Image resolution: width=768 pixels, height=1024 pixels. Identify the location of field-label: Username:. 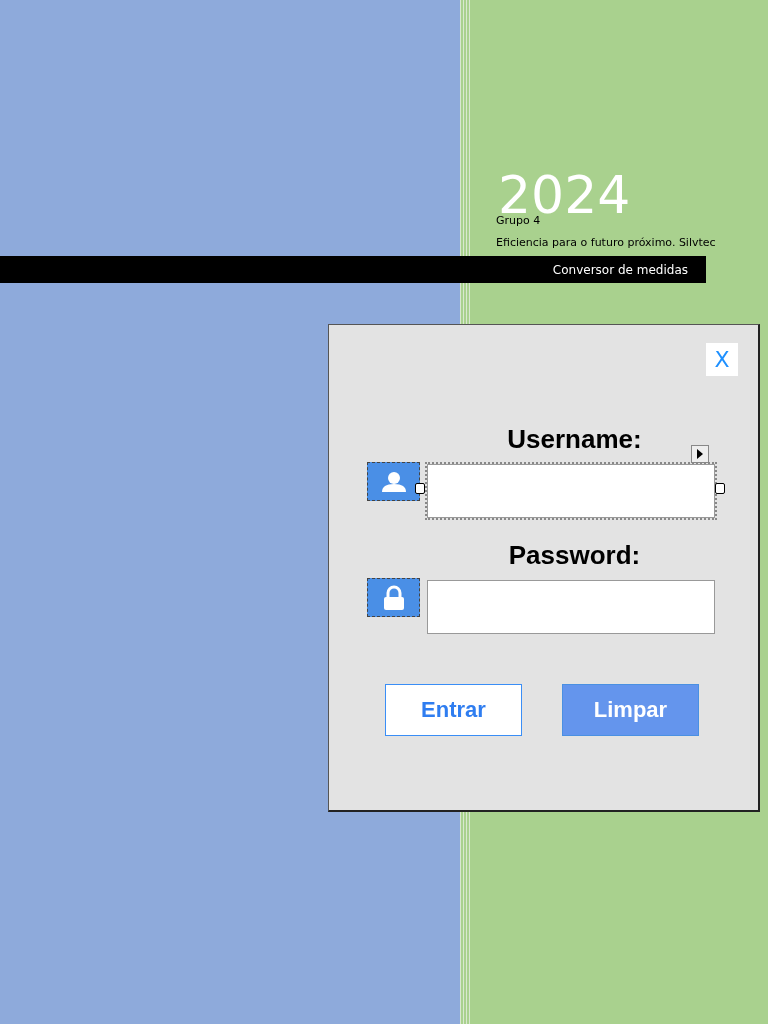
(574, 439).